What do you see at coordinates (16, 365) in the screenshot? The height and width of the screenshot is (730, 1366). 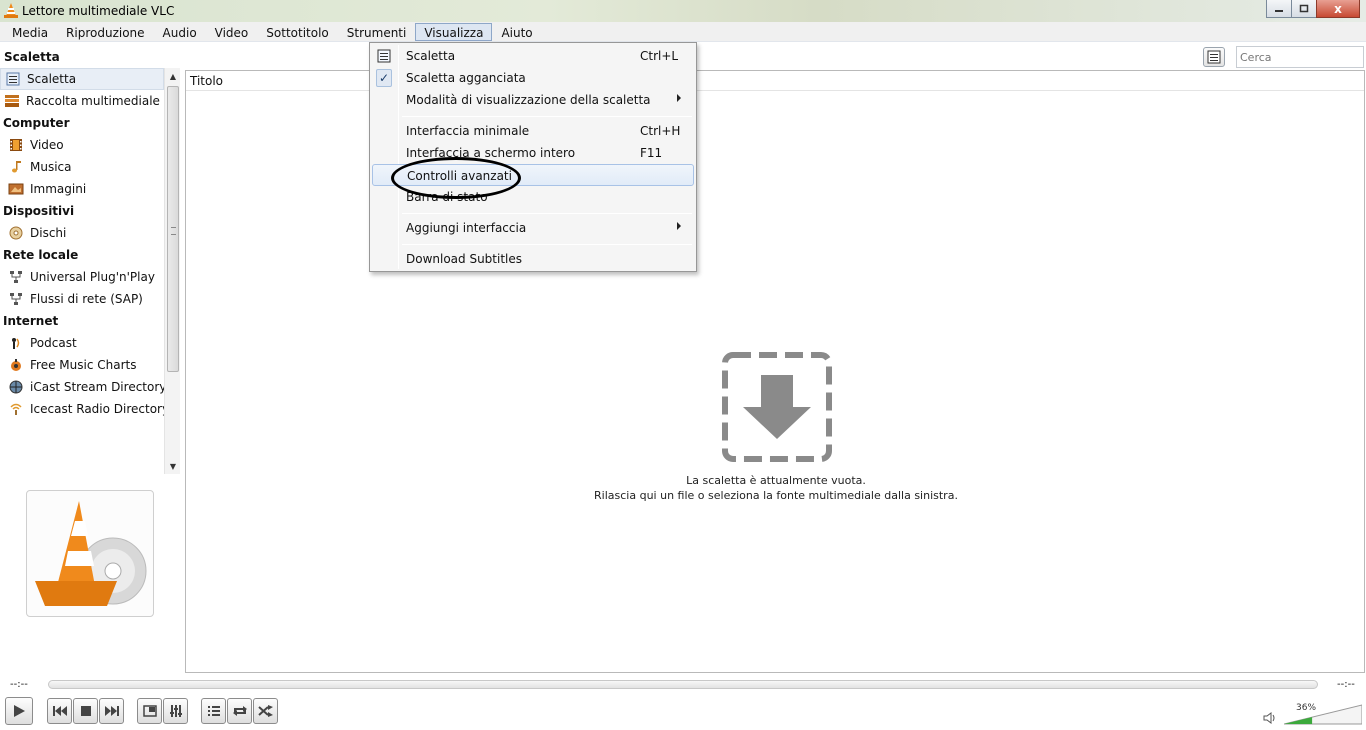 I see `charts-icon` at bounding box center [16, 365].